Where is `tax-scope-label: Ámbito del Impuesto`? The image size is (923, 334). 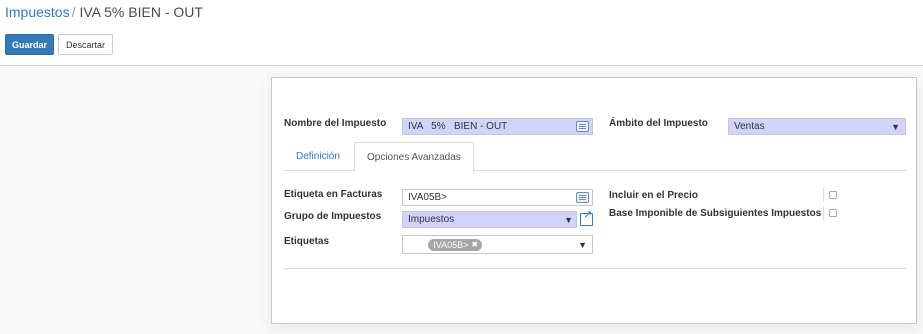 tax-scope-label: Ámbito del Impuesto is located at coordinates (658, 123).